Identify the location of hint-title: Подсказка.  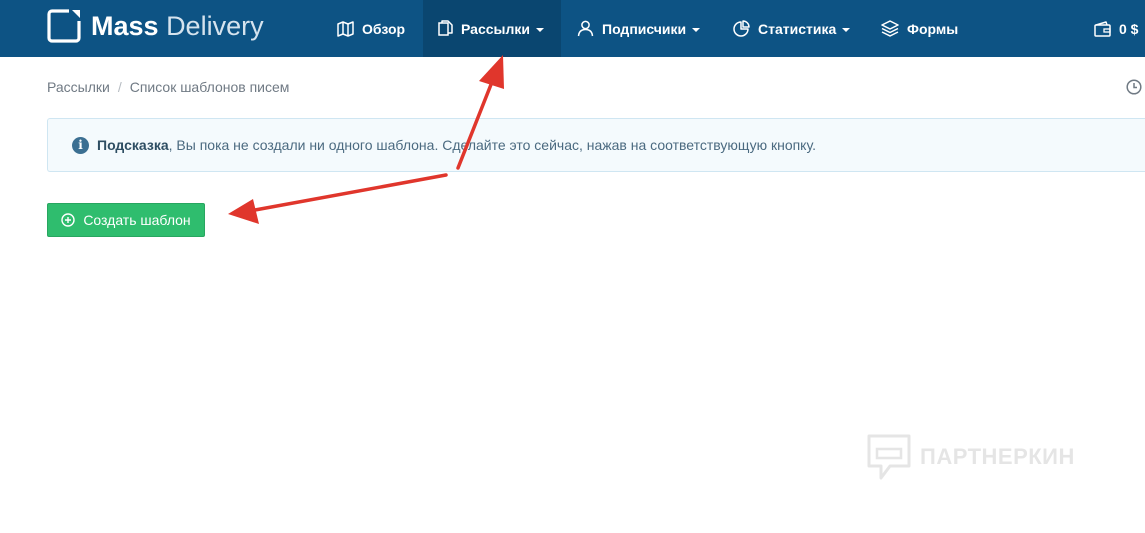
(133, 145).